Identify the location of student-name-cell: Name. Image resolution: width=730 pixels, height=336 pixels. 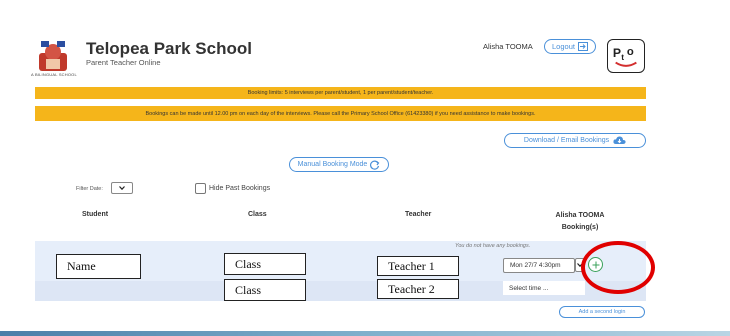
(98, 266).